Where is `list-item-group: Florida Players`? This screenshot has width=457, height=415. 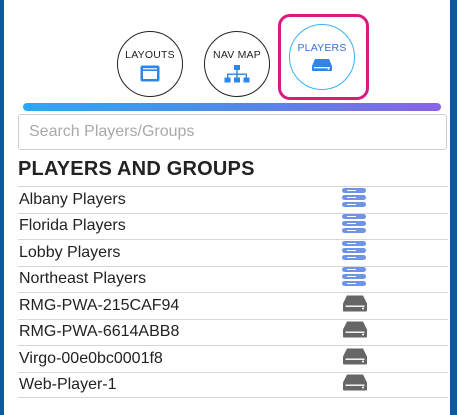 list-item-group: Florida Players is located at coordinates (233, 226).